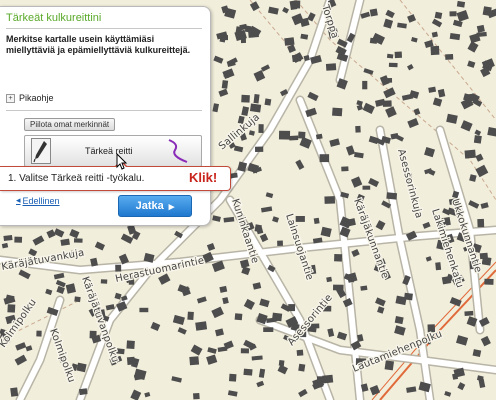  I want to click on hide-markings-button: Piilota omat merkinnät, so click(70, 124).